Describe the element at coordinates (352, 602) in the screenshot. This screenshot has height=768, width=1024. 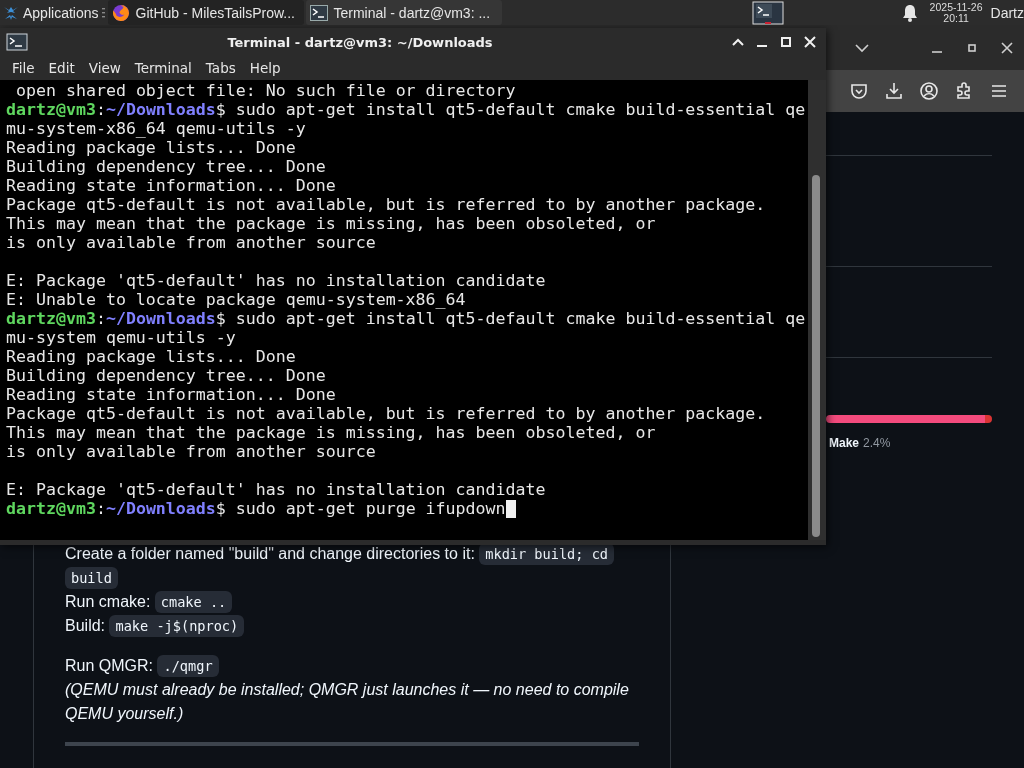
I see `readme-text: Run cmake: cmake ..` at that location.